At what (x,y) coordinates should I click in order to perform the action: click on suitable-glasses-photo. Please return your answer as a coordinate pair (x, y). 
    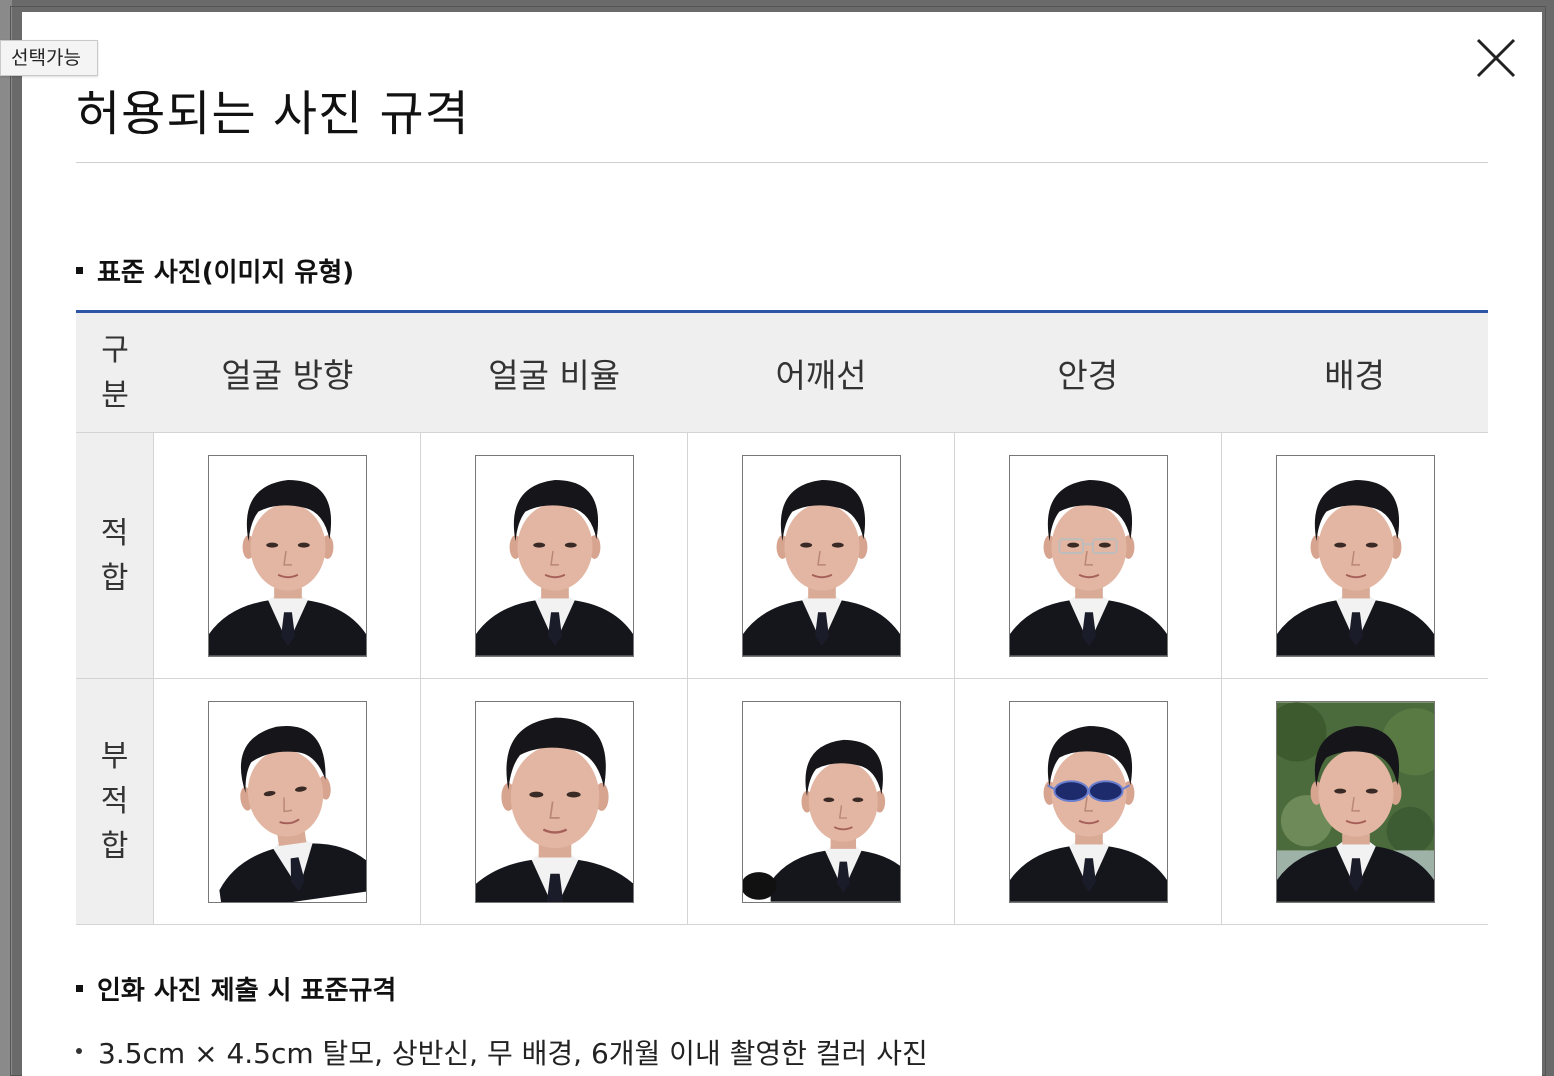
    Looking at the image, I should click on (1088, 555).